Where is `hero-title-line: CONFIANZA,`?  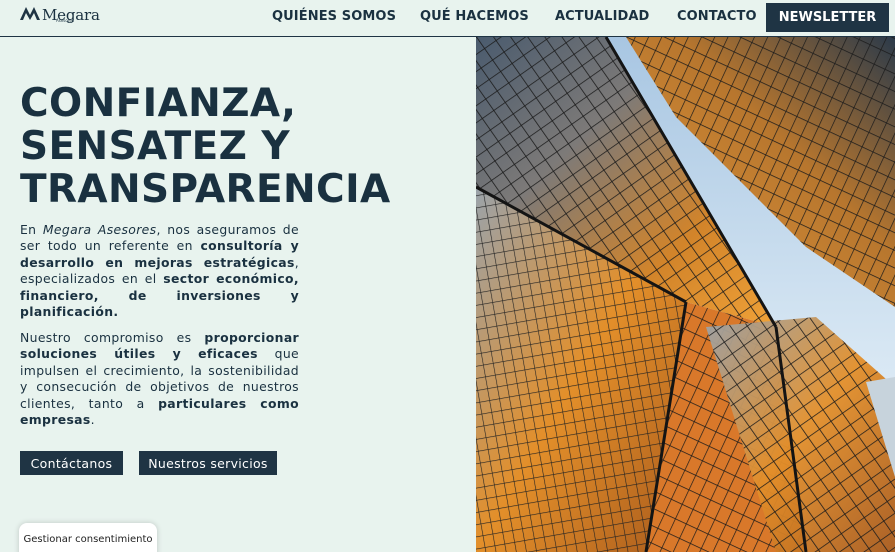 hero-title-line: CONFIANZA, is located at coordinates (158, 103).